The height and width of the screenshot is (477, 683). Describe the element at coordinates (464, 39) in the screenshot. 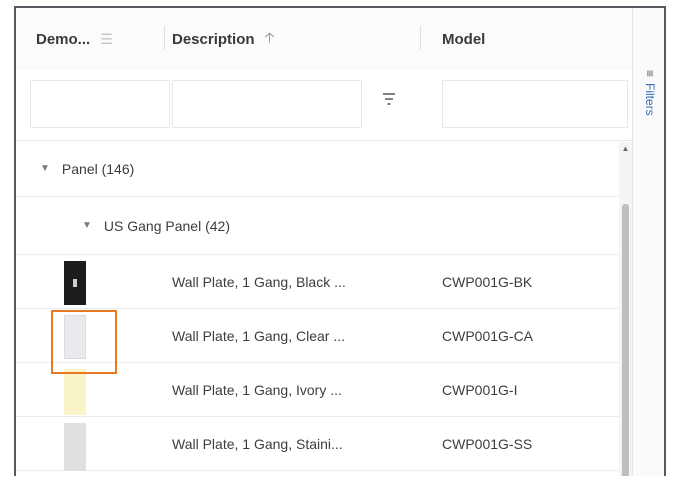

I see `column-header-model-label: Model` at that location.